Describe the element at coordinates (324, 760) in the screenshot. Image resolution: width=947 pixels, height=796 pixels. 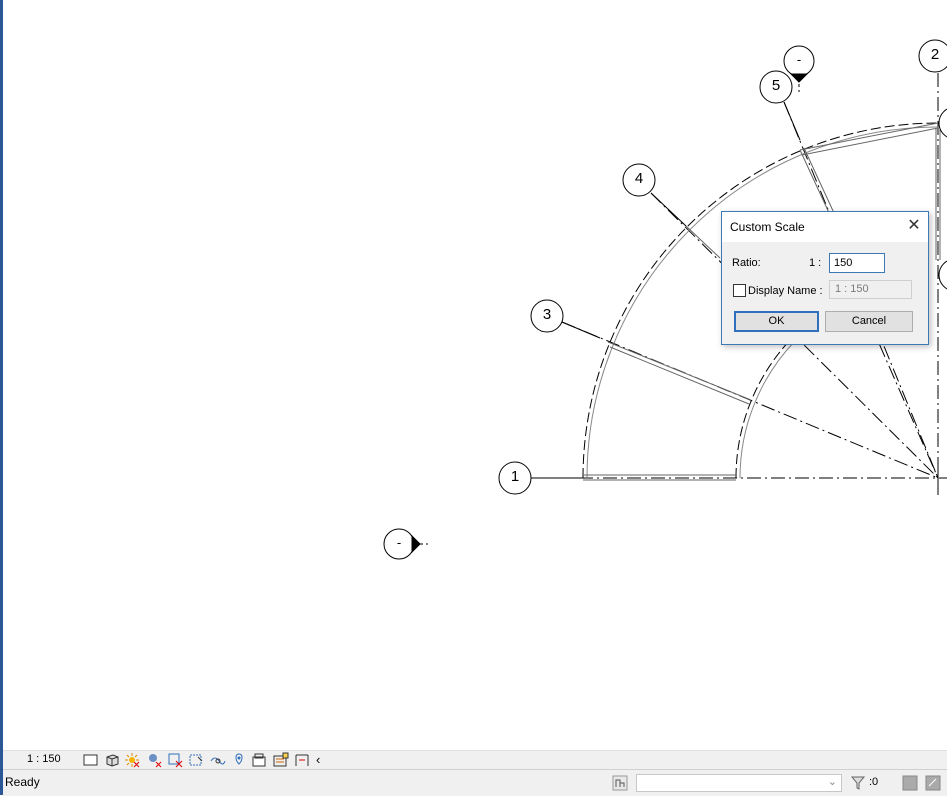
I see `collapse-arrow-icon: ‹` at that location.